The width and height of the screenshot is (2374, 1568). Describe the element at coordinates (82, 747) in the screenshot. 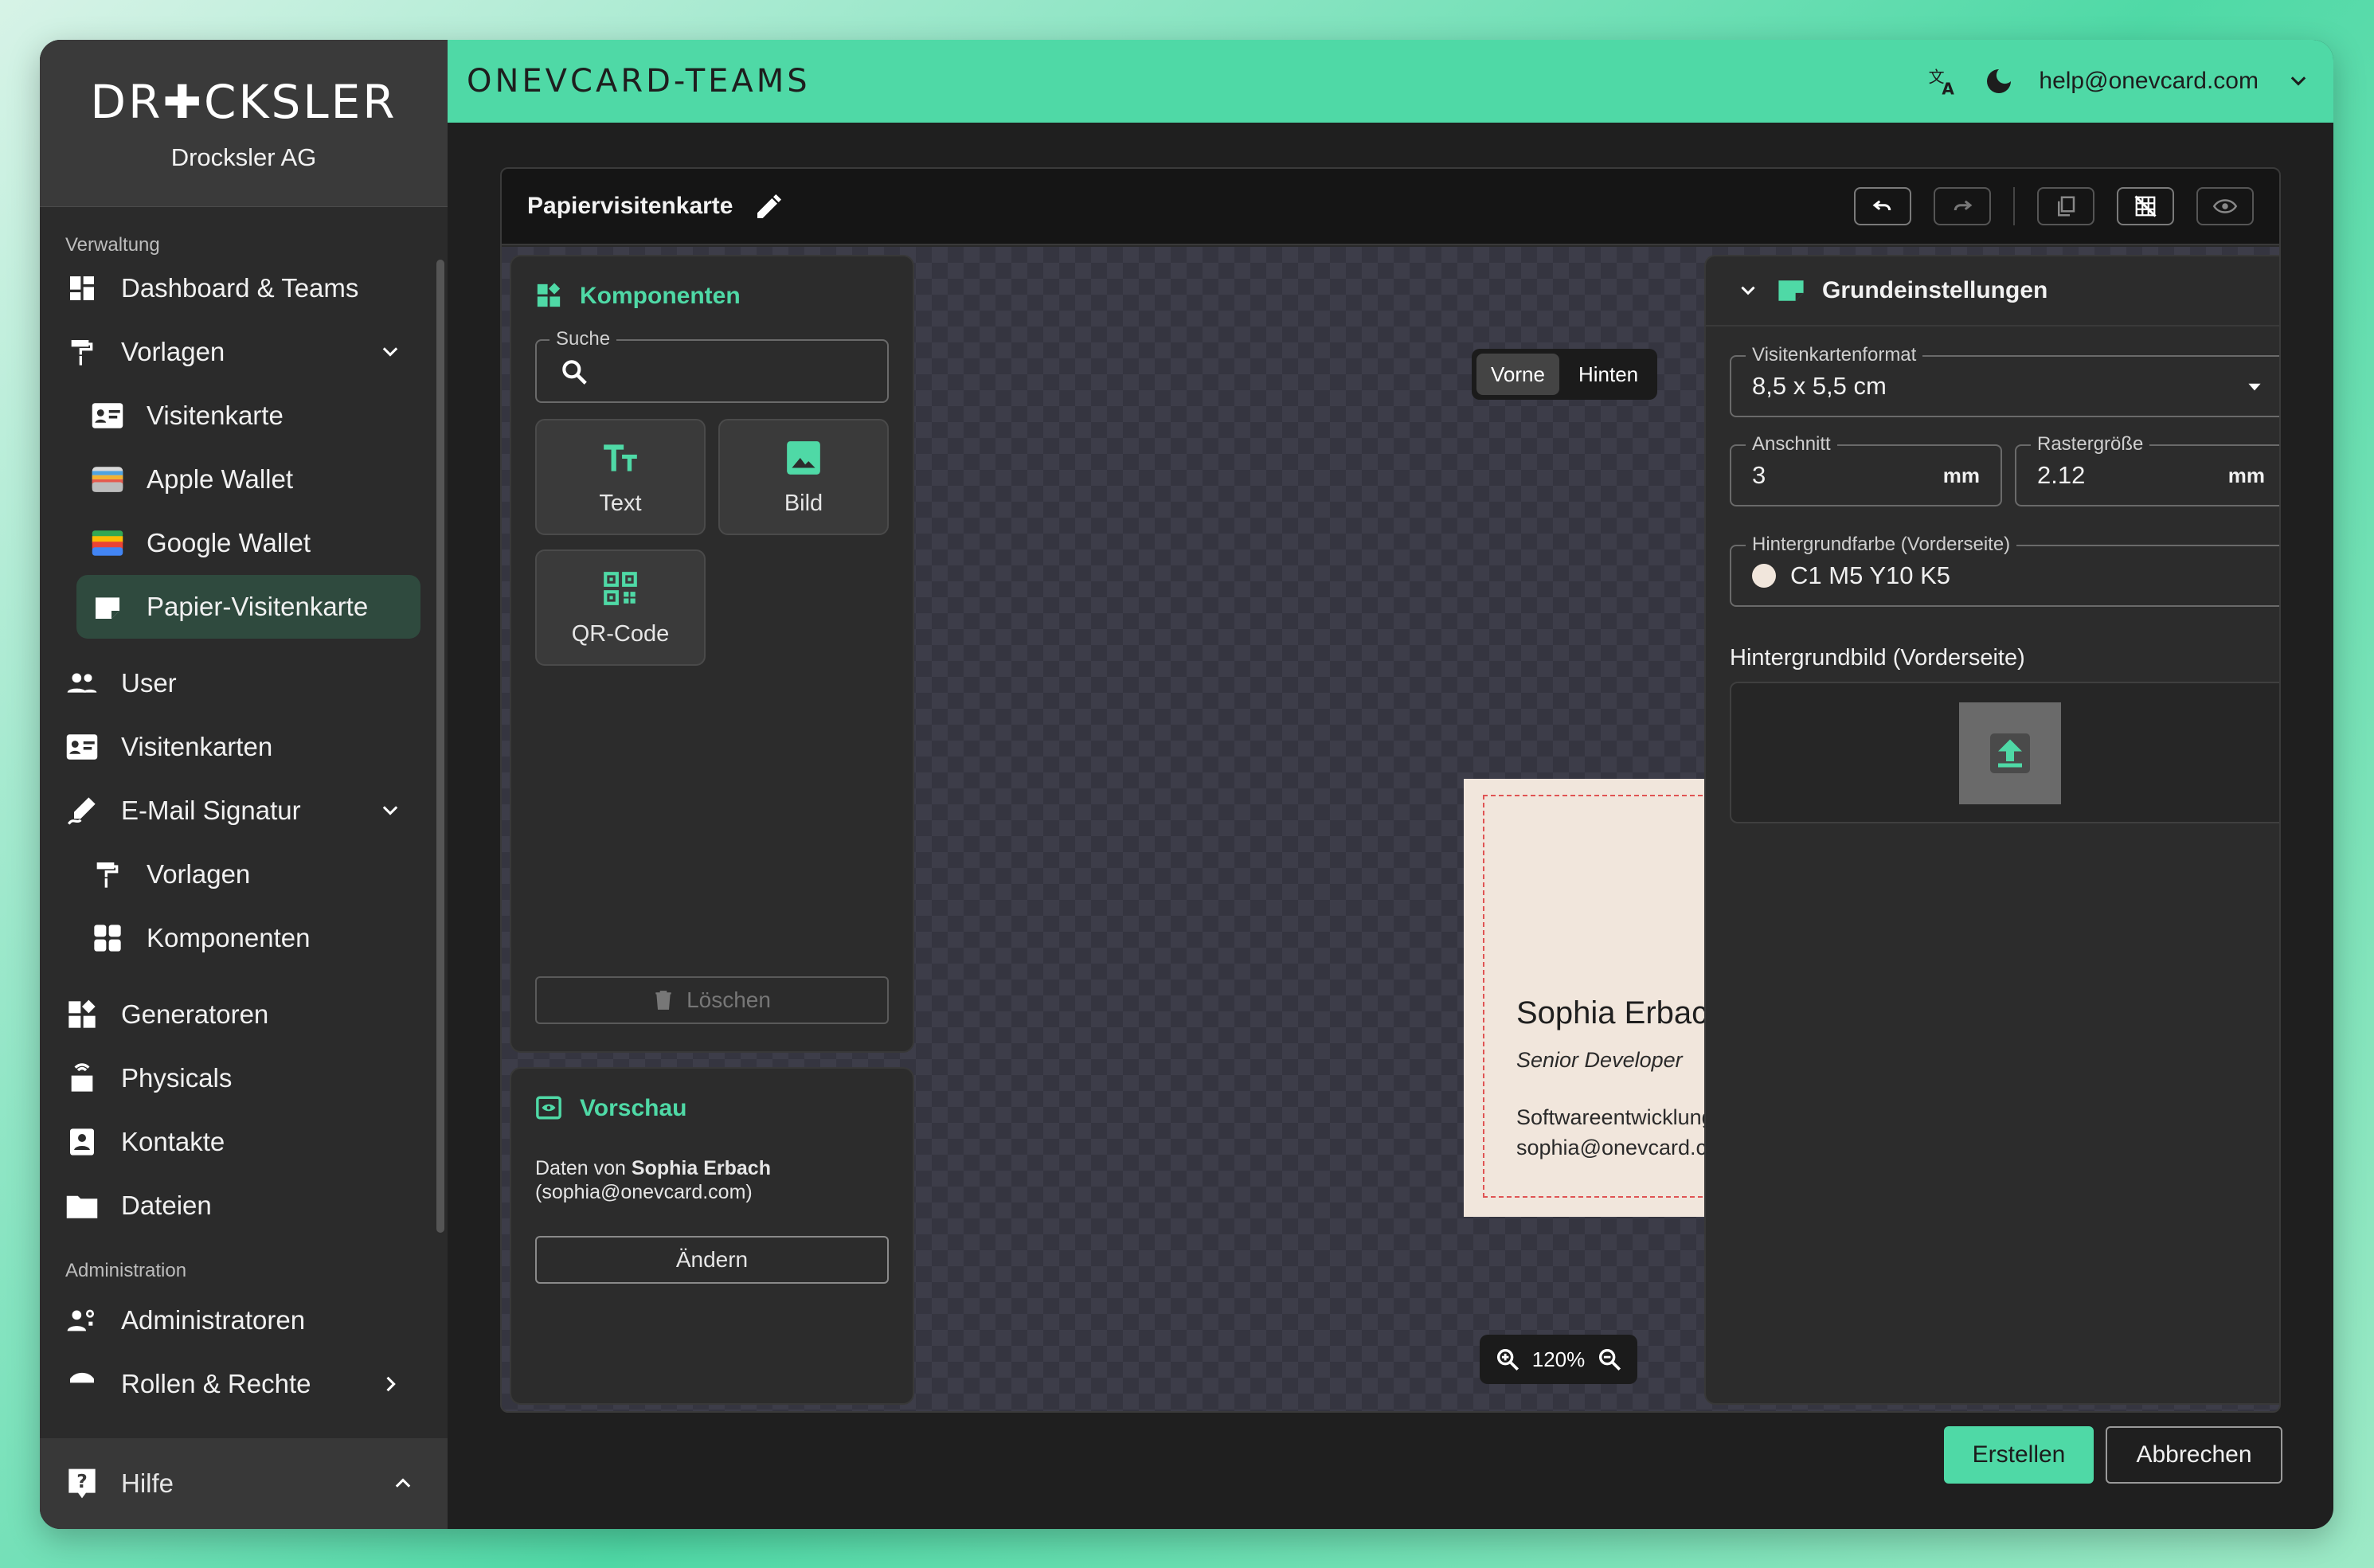

I see `id-card-icon` at that location.